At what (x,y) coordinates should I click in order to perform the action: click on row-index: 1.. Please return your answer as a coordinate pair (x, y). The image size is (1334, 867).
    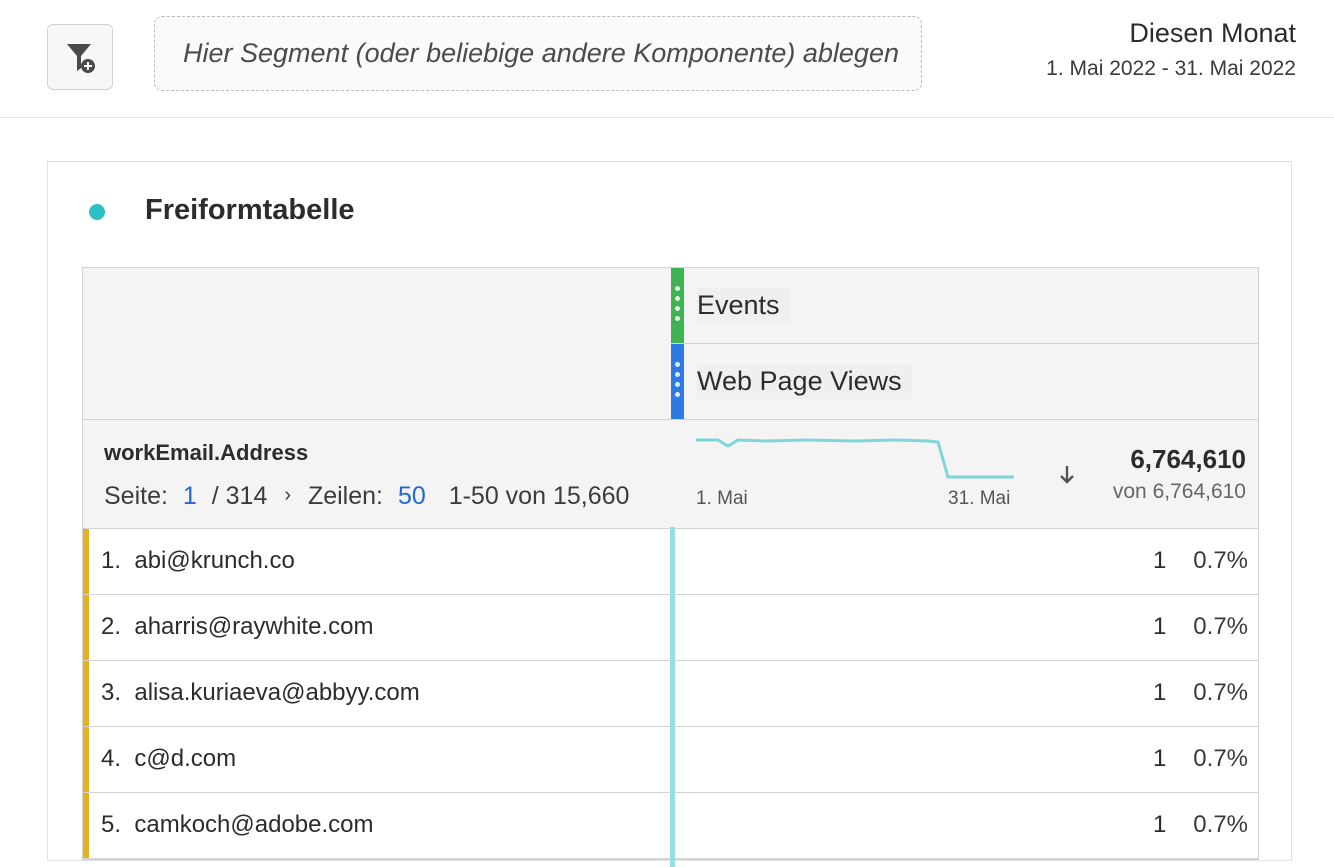
    Looking at the image, I should click on (111, 560).